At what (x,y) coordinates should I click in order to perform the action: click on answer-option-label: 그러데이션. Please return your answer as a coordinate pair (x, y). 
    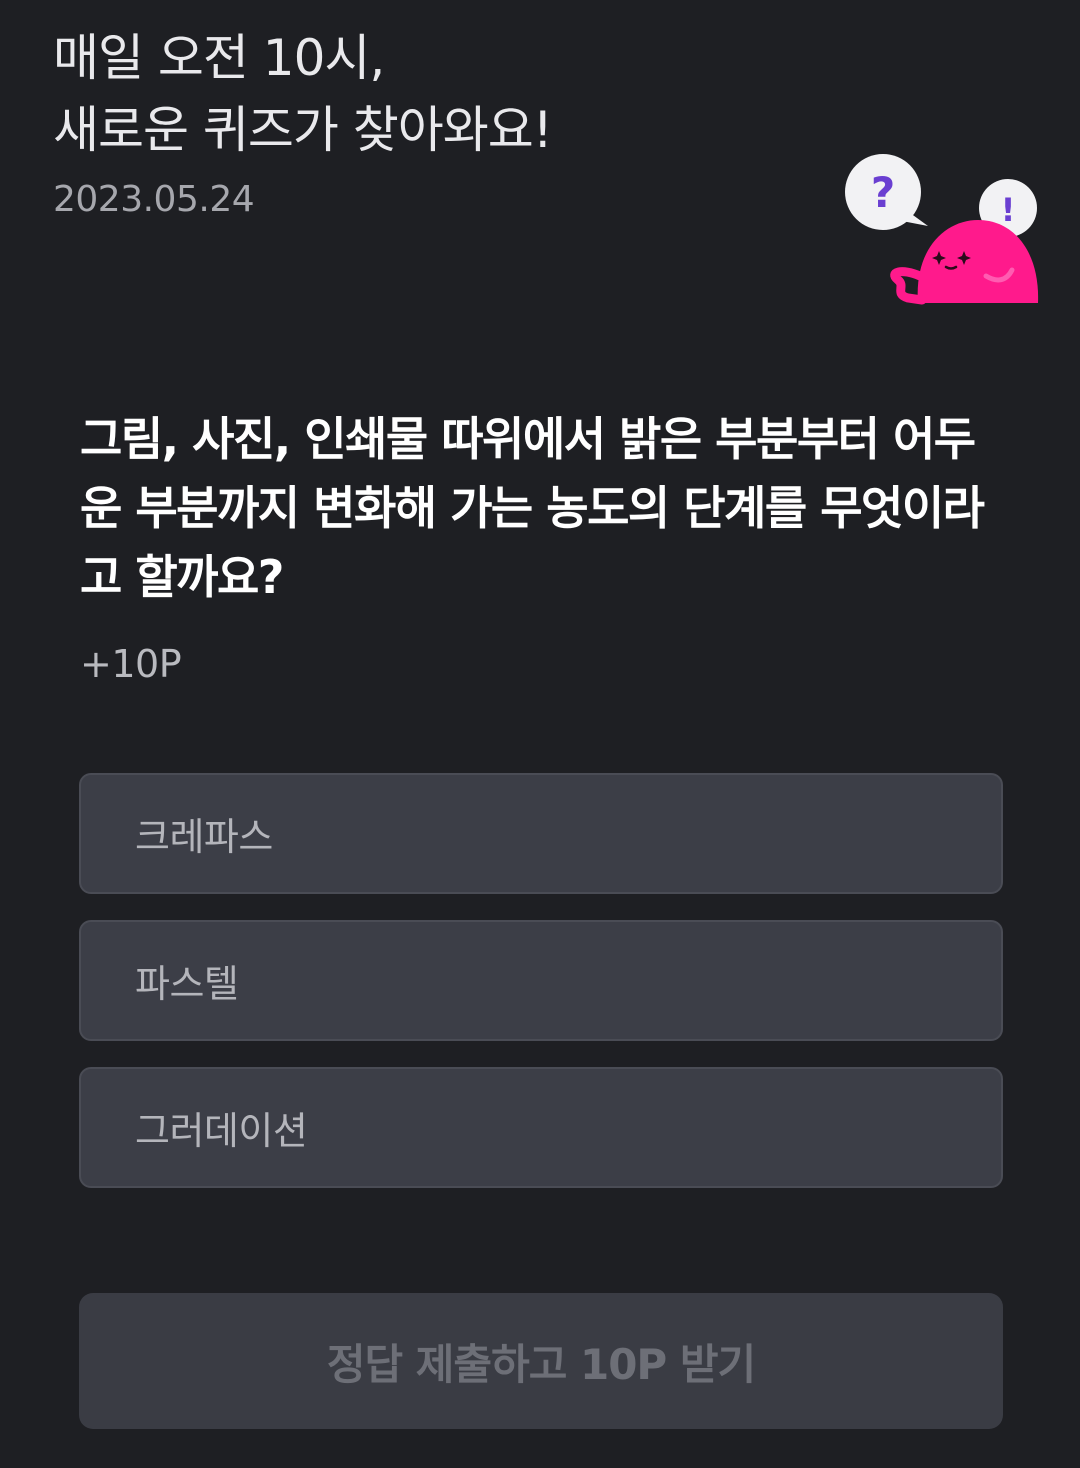
    Looking at the image, I should click on (221, 1131).